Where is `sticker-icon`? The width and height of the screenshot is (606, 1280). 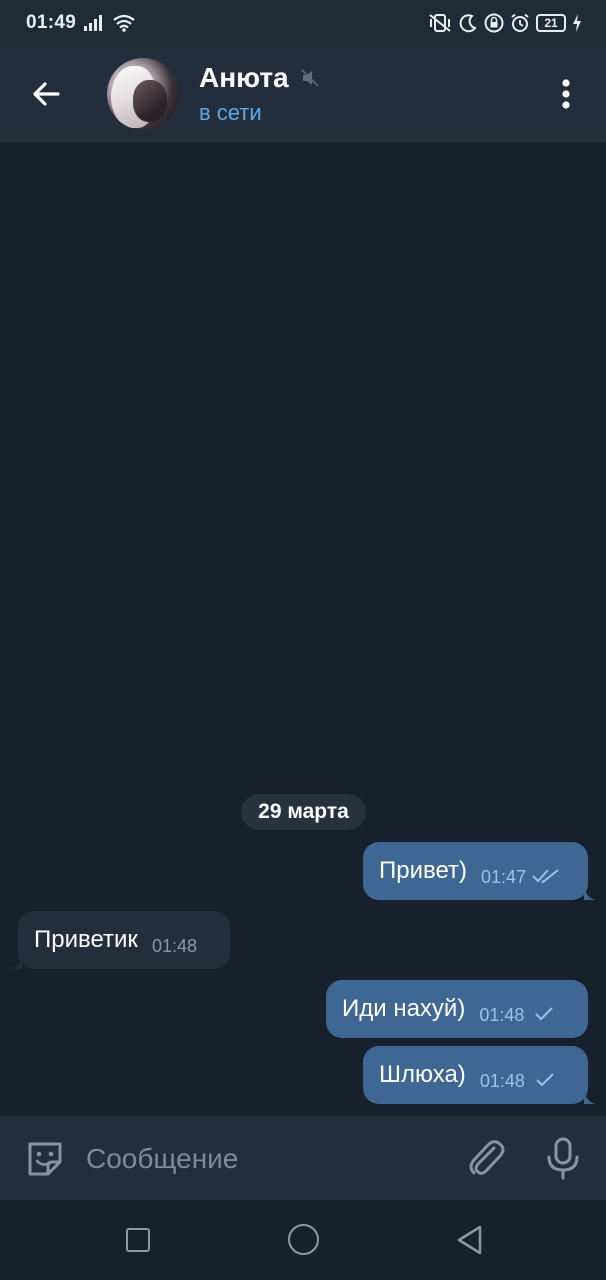
sticker-icon is located at coordinates (45, 1159).